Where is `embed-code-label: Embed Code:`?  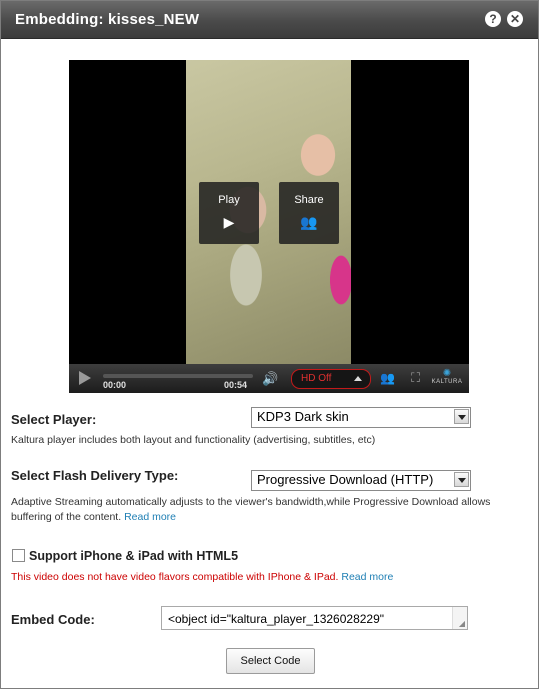 embed-code-label: Embed Code: is located at coordinates (53, 619).